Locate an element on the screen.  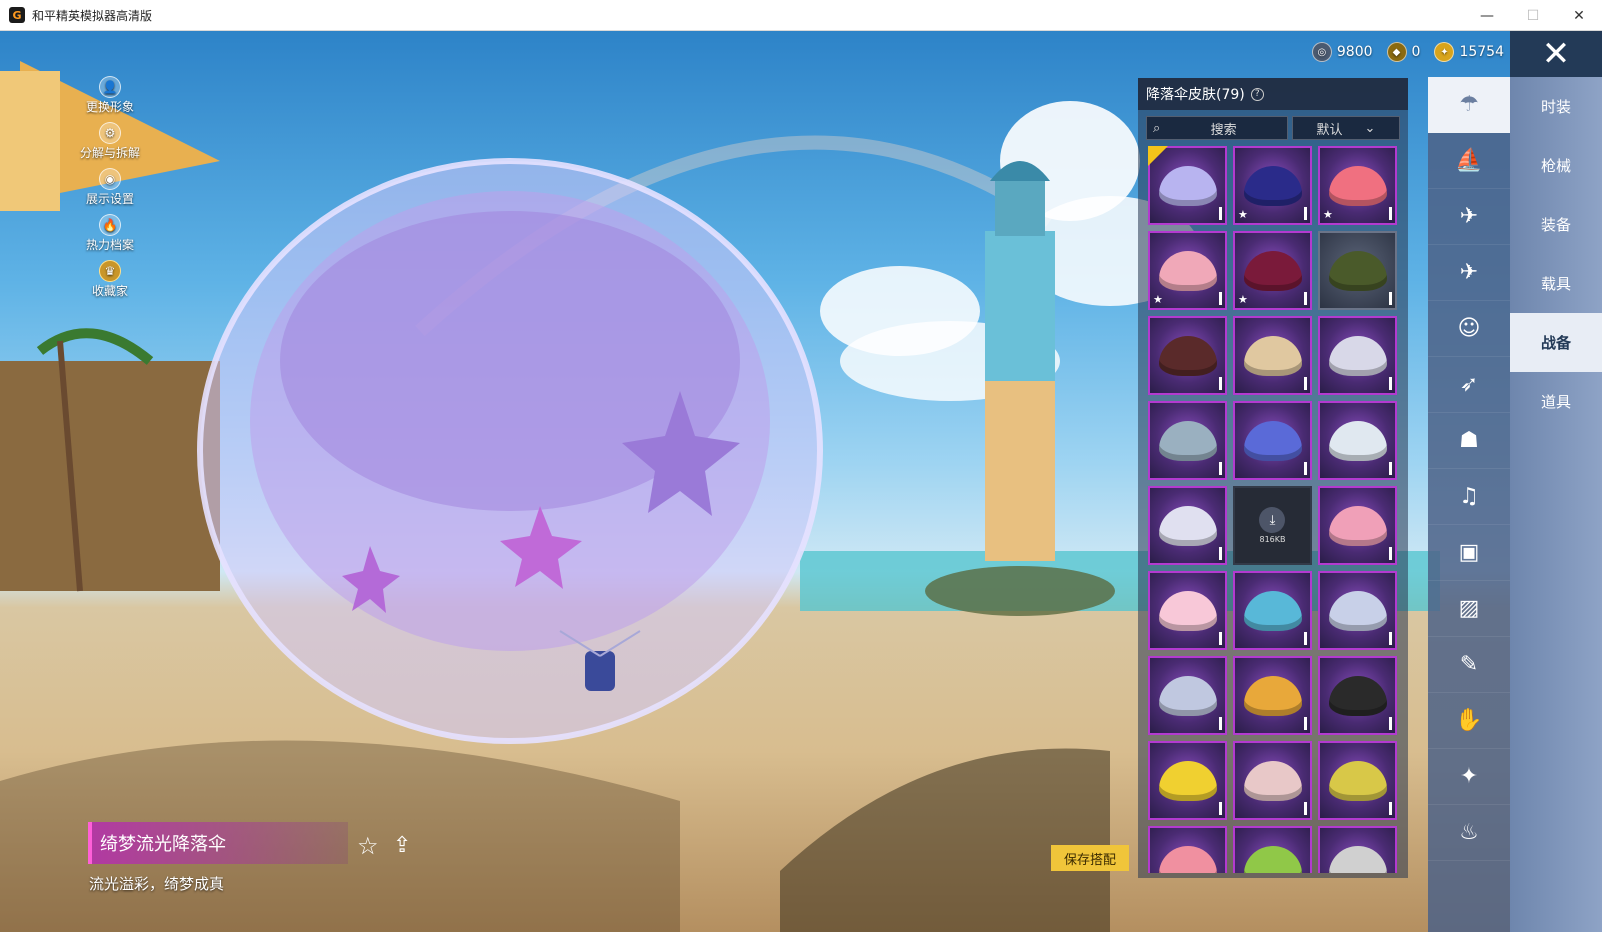
face-icon: ☺ is located at coordinates (1469, 329).